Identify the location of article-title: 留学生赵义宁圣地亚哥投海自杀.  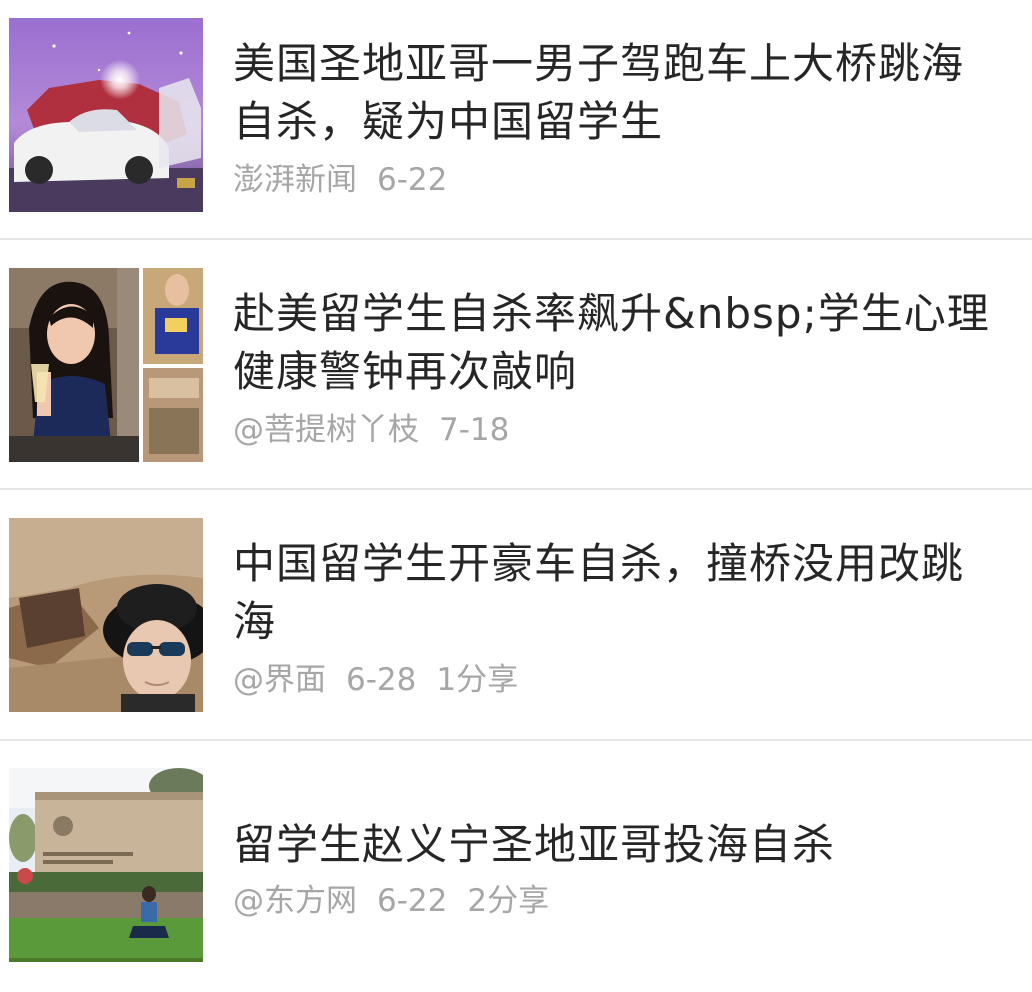
(618, 845).